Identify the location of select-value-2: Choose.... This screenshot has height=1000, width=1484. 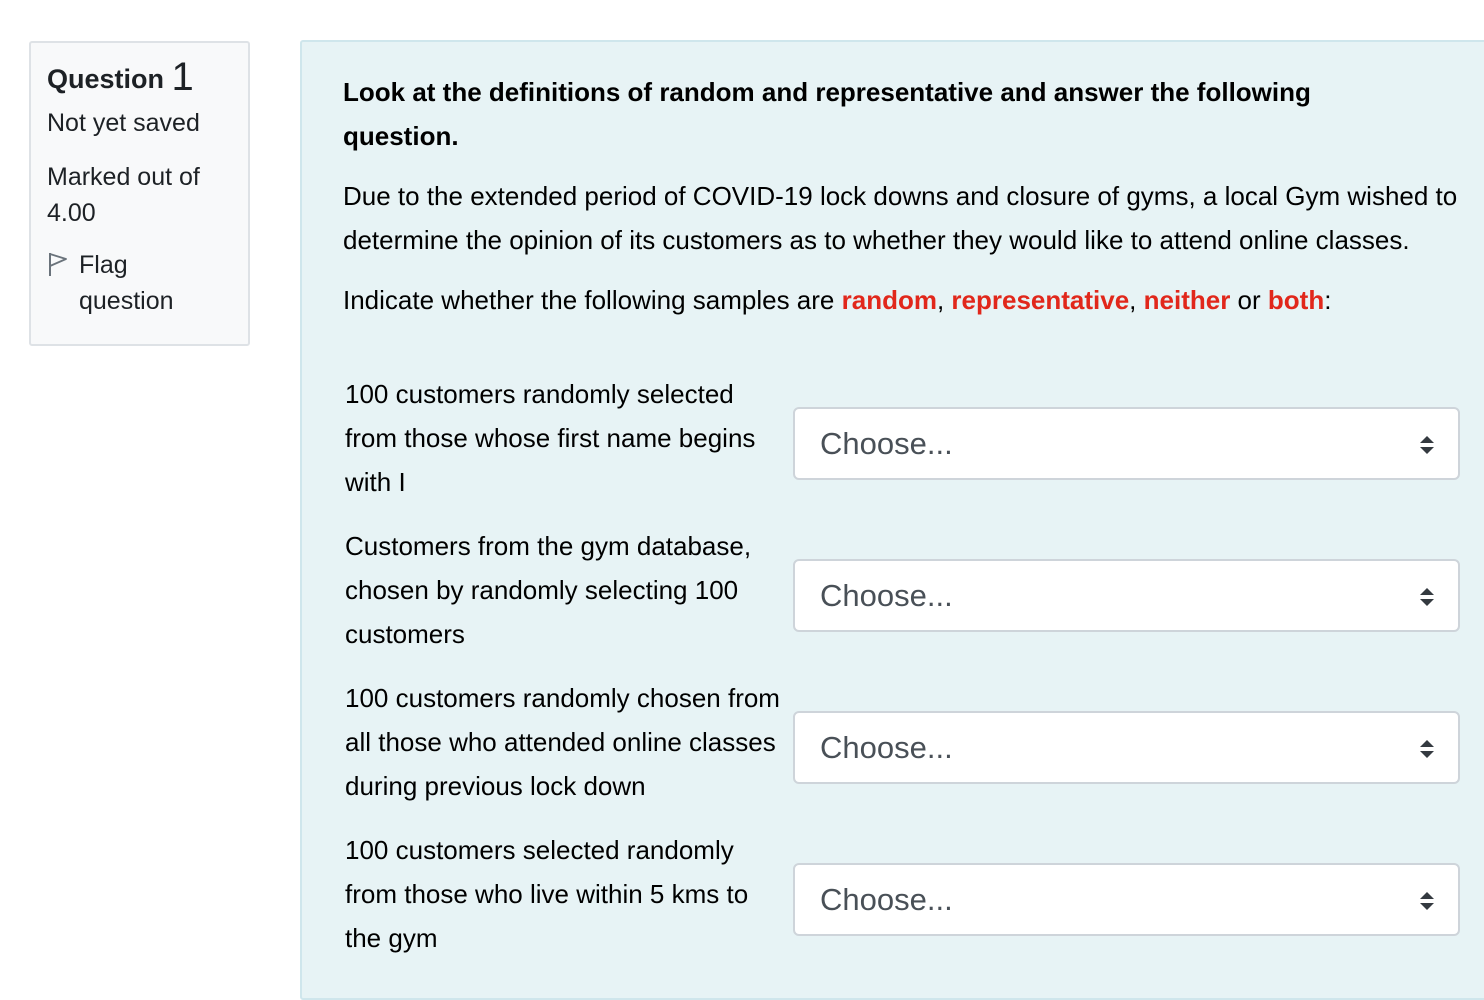
(886, 596).